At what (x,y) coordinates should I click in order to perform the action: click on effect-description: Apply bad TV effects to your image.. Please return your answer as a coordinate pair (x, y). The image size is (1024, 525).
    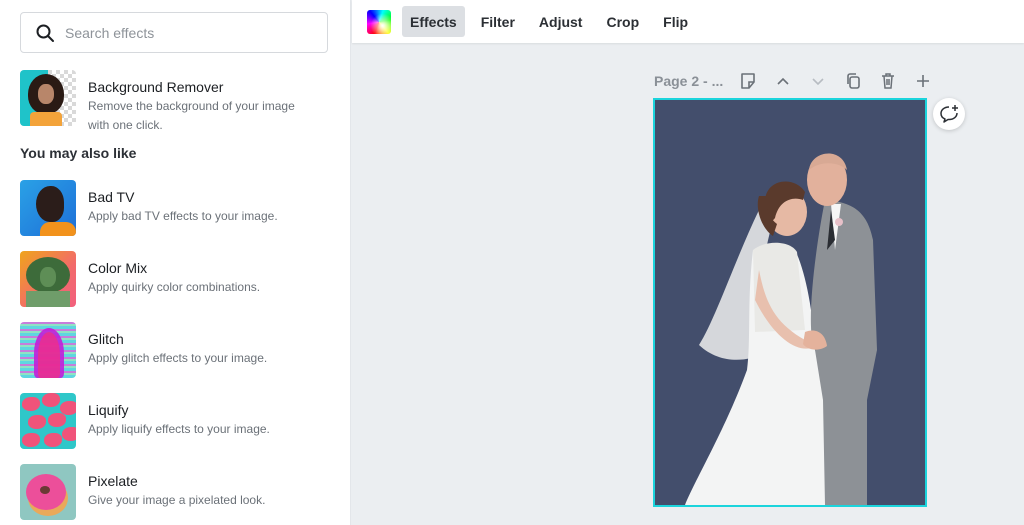
    Looking at the image, I should click on (183, 216).